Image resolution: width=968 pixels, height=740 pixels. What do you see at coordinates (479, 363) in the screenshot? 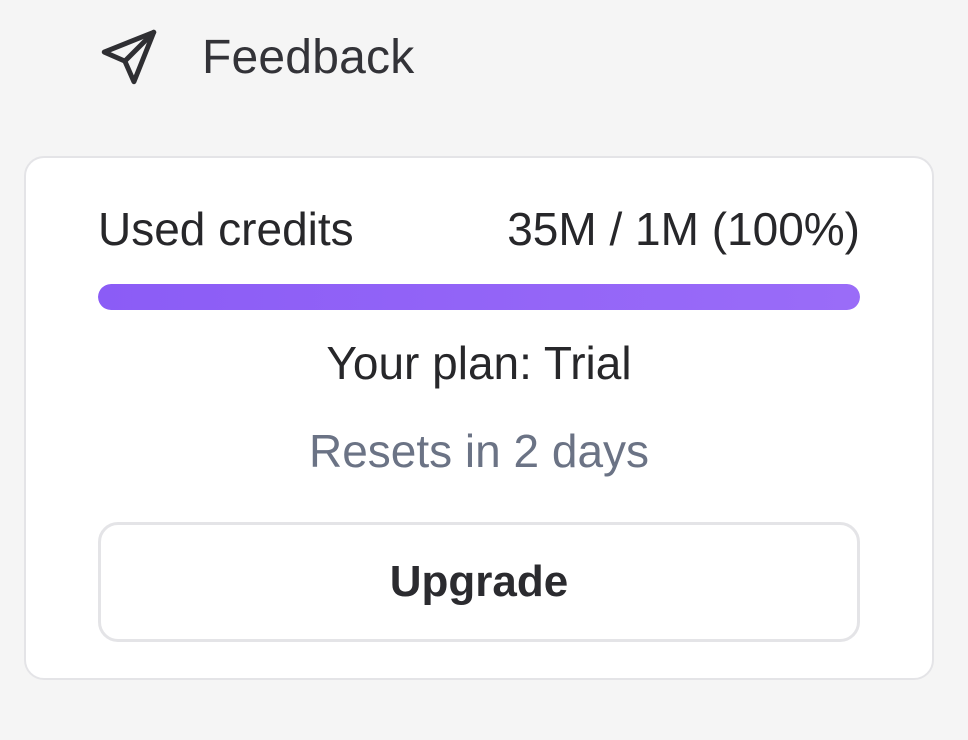
I see `plan-text: Your plan: Trial` at bounding box center [479, 363].